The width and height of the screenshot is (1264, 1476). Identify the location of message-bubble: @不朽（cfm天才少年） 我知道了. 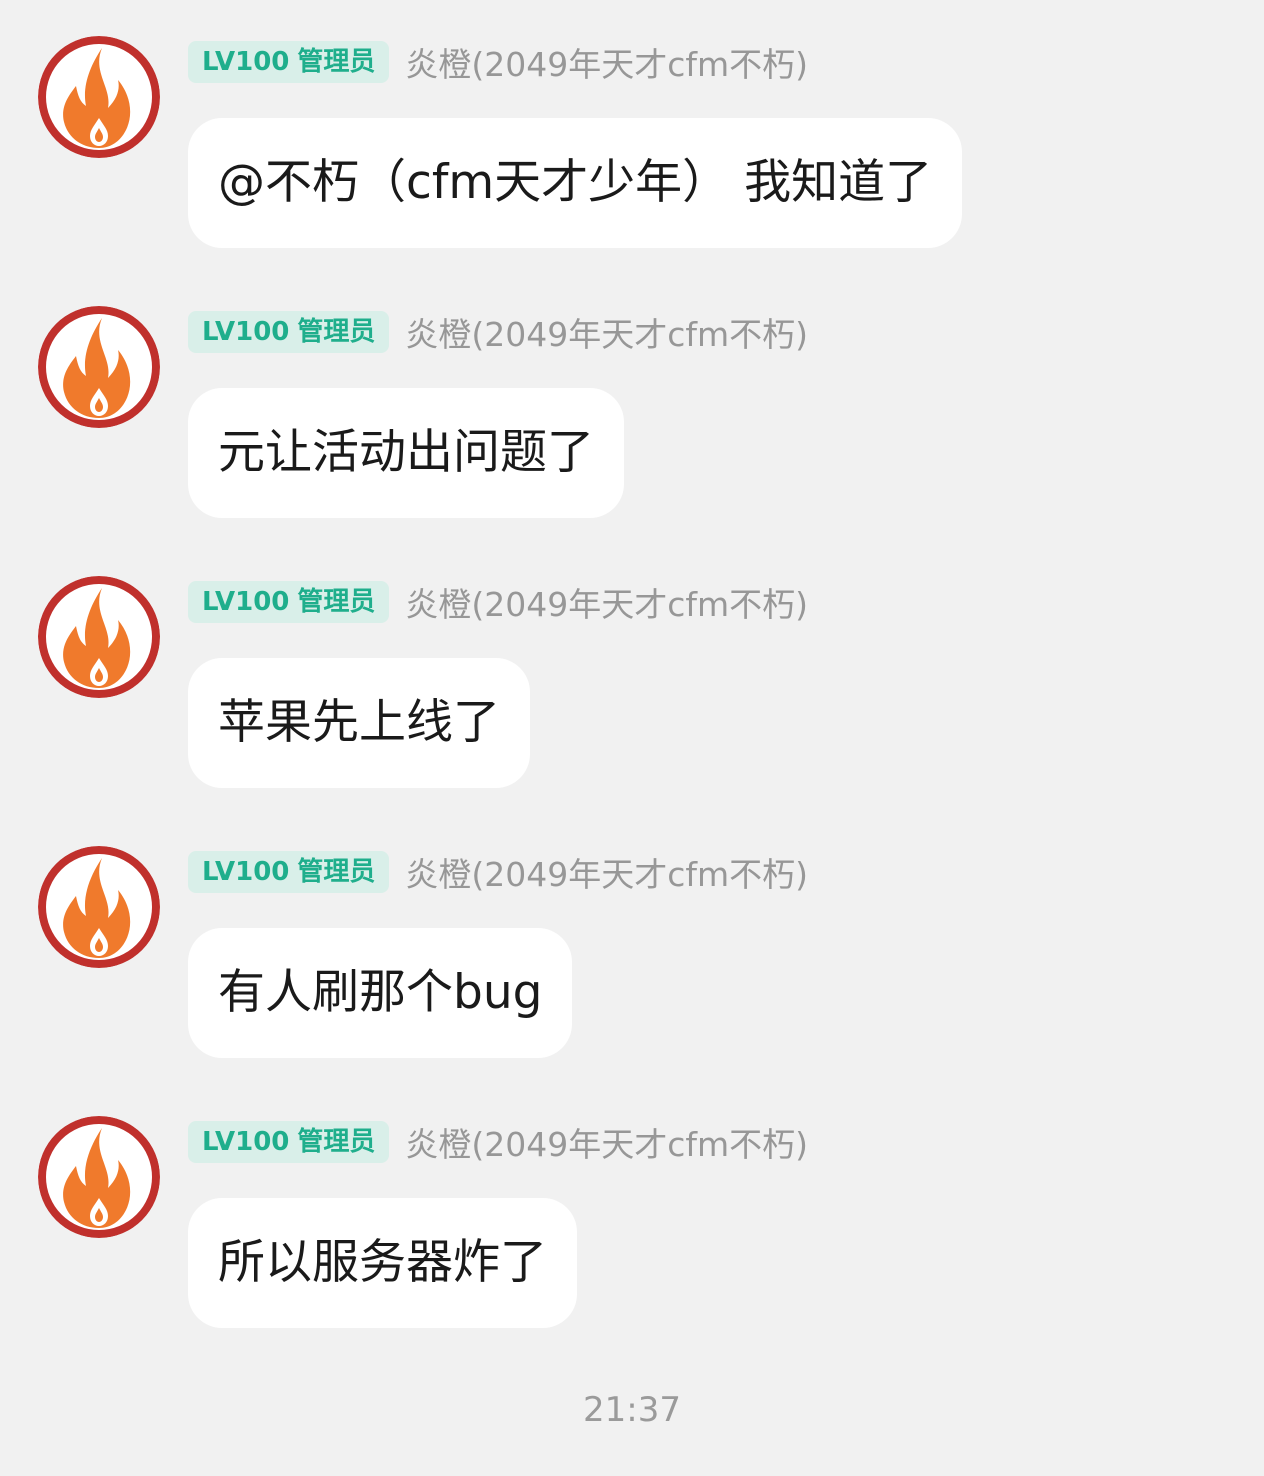
(575, 183).